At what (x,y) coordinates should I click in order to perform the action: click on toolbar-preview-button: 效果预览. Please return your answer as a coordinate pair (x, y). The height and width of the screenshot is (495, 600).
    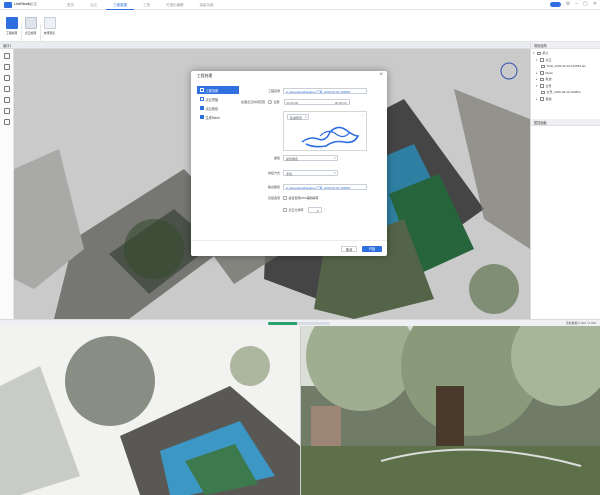
    Looking at the image, I should click on (49, 26).